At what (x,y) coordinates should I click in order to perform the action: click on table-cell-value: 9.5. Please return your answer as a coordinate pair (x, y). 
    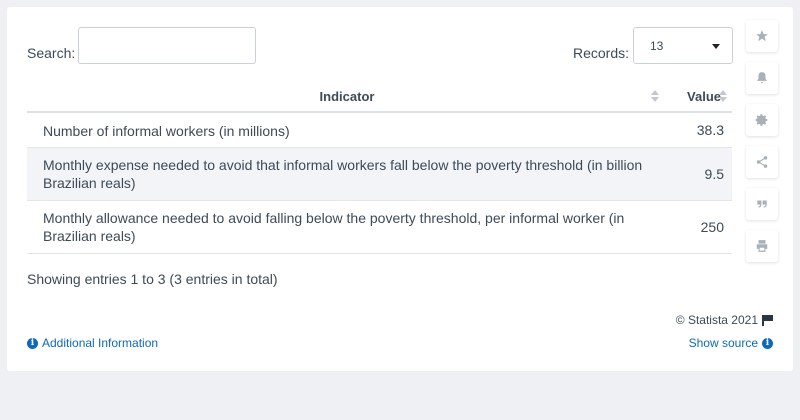
    Looking at the image, I should click on (714, 174).